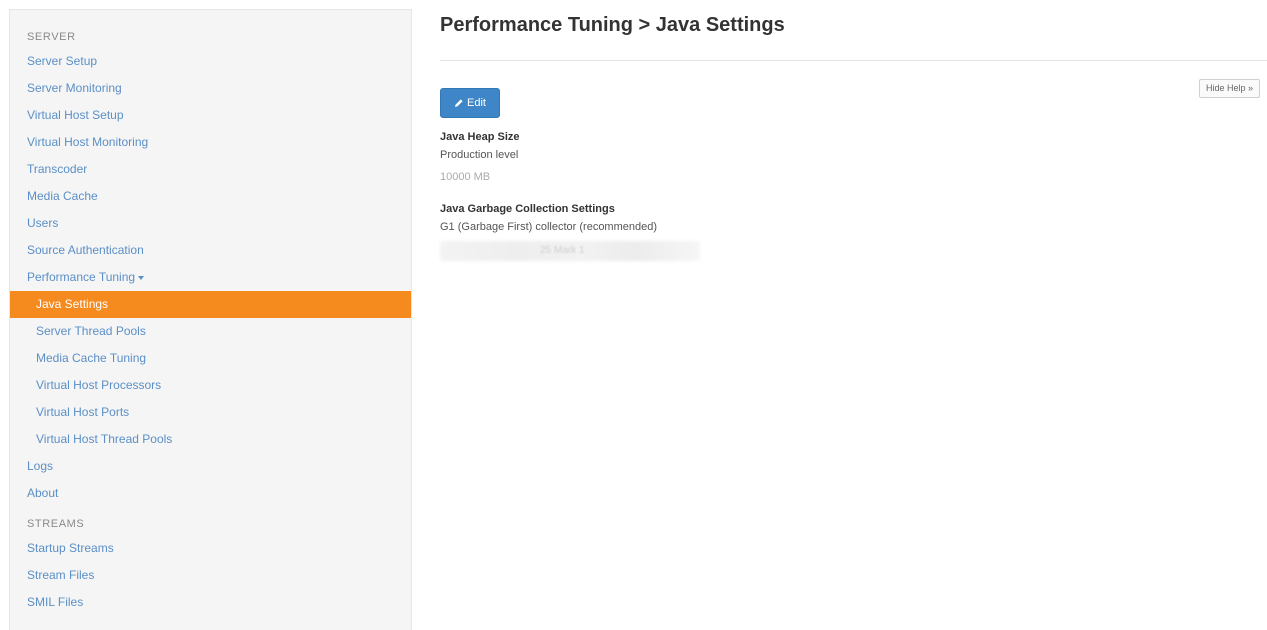 The image size is (1267, 630). Describe the element at coordinates (562, 250) in the screenshot. I see `gc-settings-blurred-text: 25 Mark 1` at that location.